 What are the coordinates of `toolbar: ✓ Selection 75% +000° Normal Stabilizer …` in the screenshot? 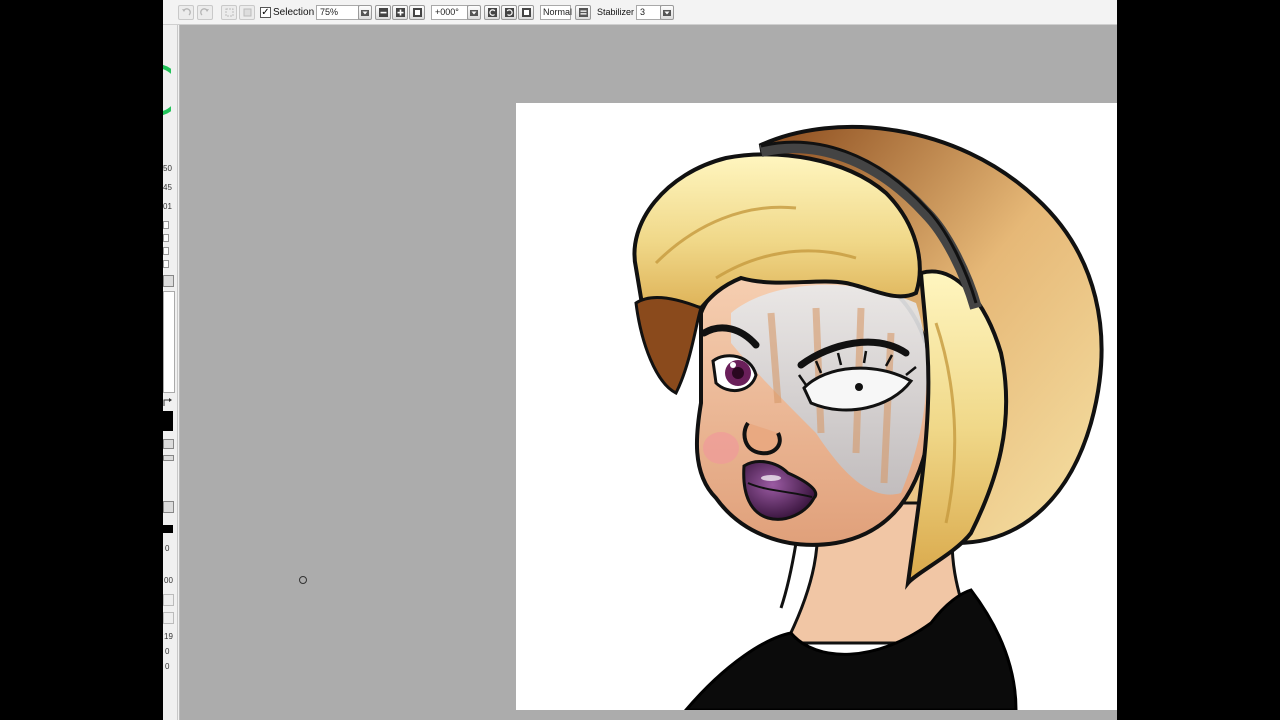 It's located at (640, 12).